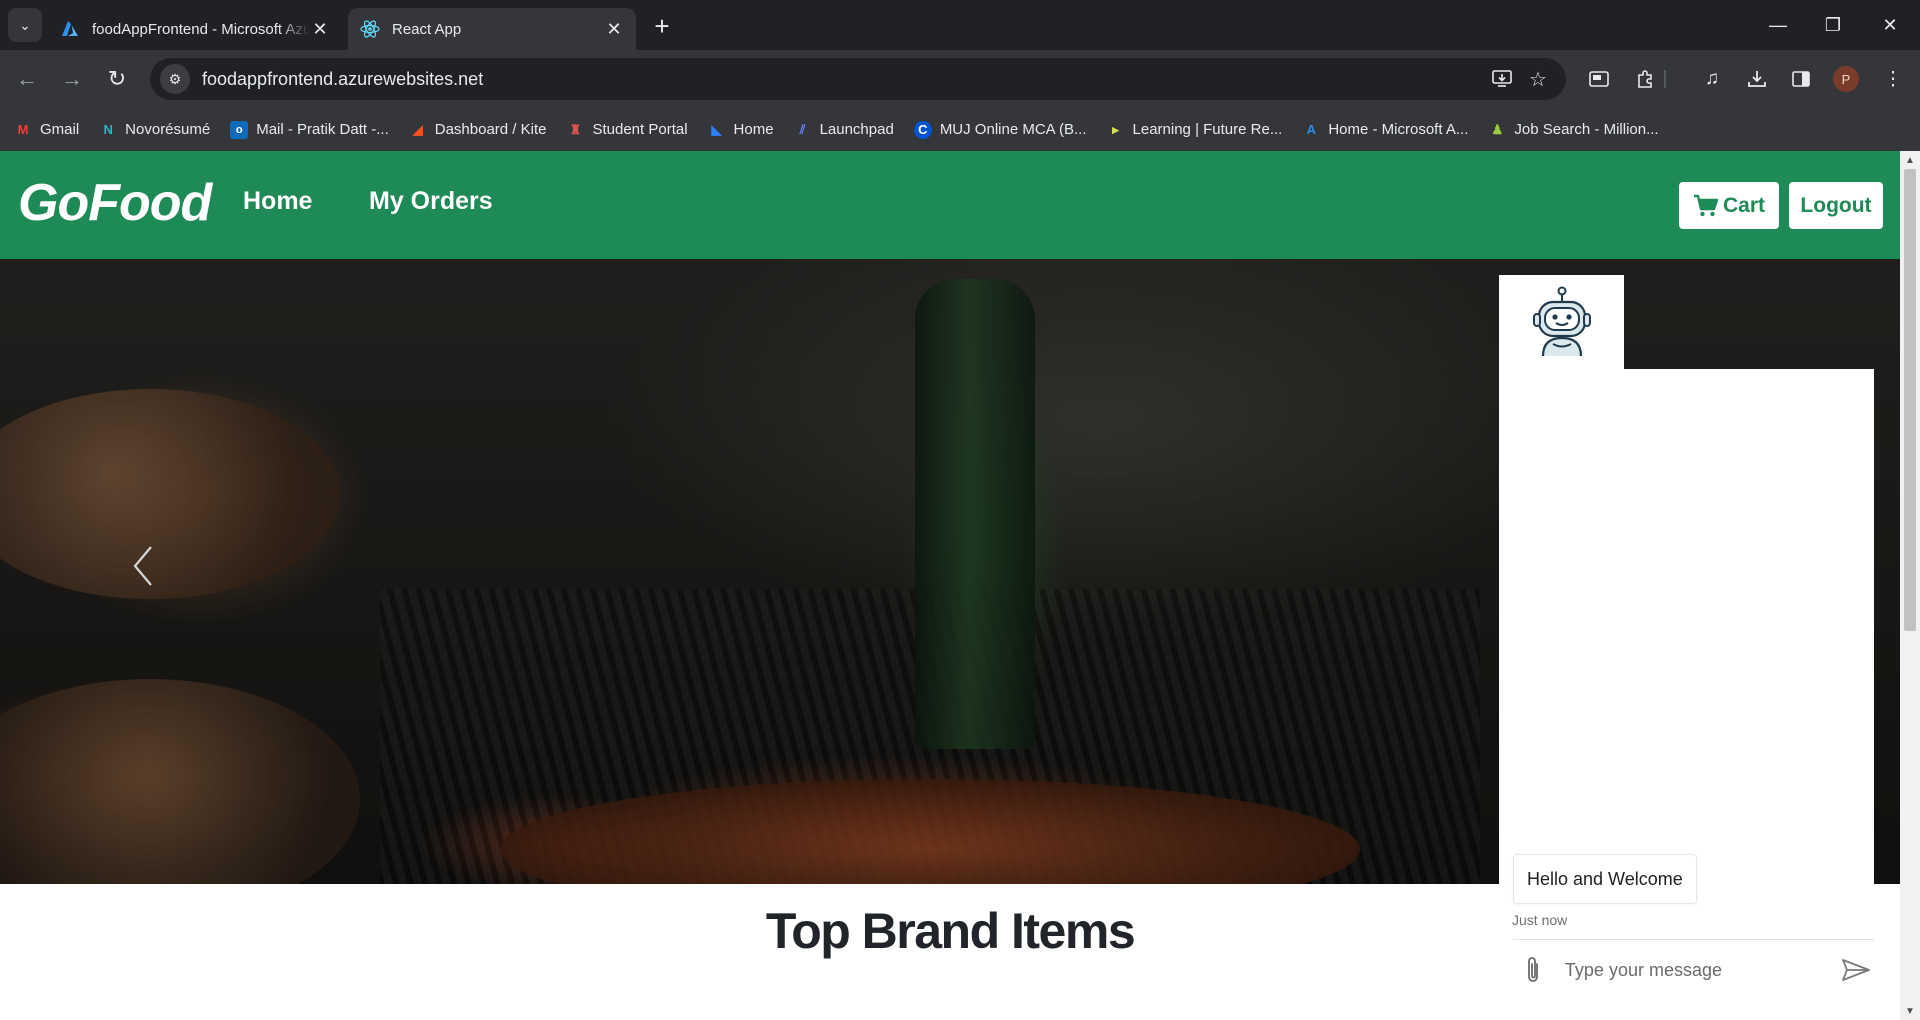 Image resolution: width=1920 pixels, height=1020 pixels. Describe the element at coordinates (662, 26) in the screenshot. I see `new-tab-button: +` at that location.